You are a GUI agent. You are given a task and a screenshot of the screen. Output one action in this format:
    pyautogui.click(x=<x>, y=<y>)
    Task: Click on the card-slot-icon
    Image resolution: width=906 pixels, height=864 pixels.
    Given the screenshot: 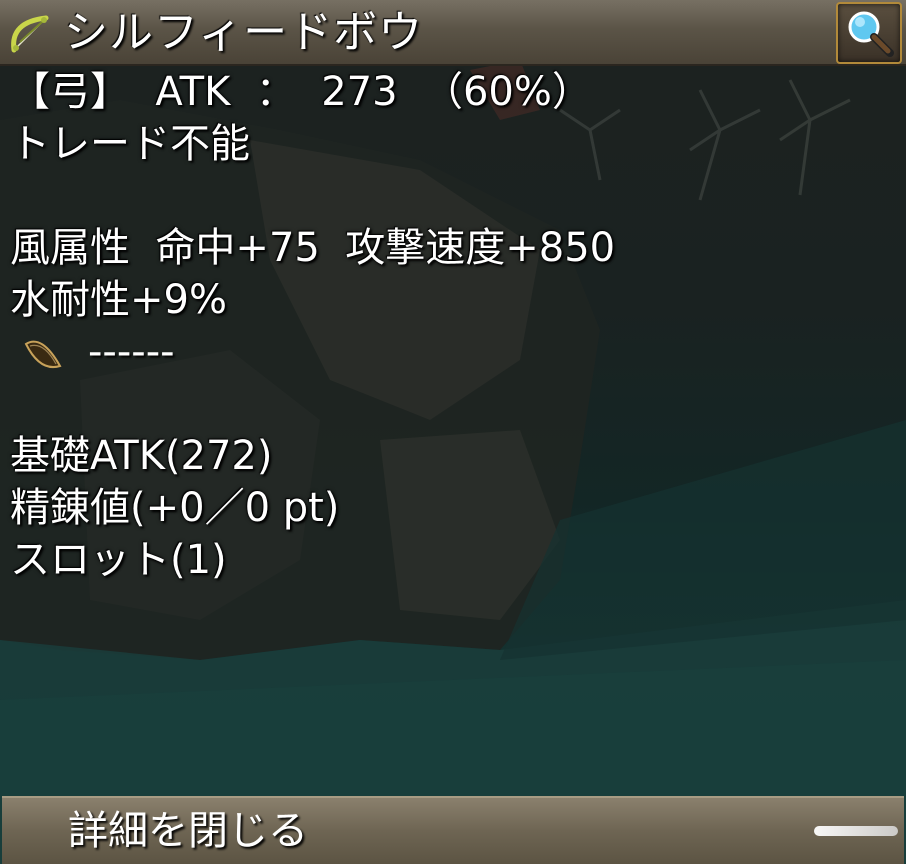 What is the action you would take?
    pyautogui.click(x=44, y=353)
    